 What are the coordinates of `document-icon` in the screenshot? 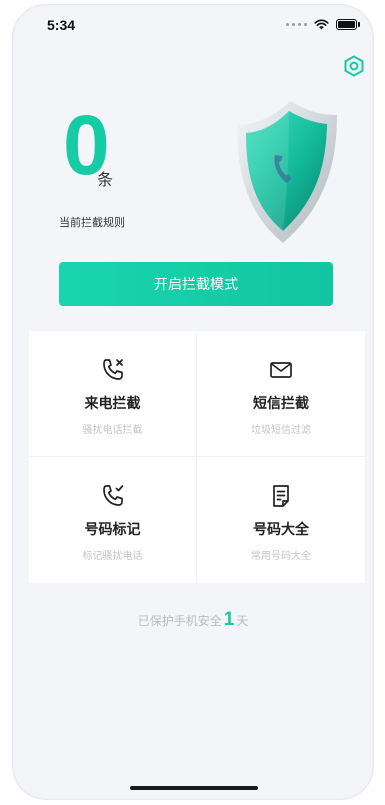 It's located at (281, 496).